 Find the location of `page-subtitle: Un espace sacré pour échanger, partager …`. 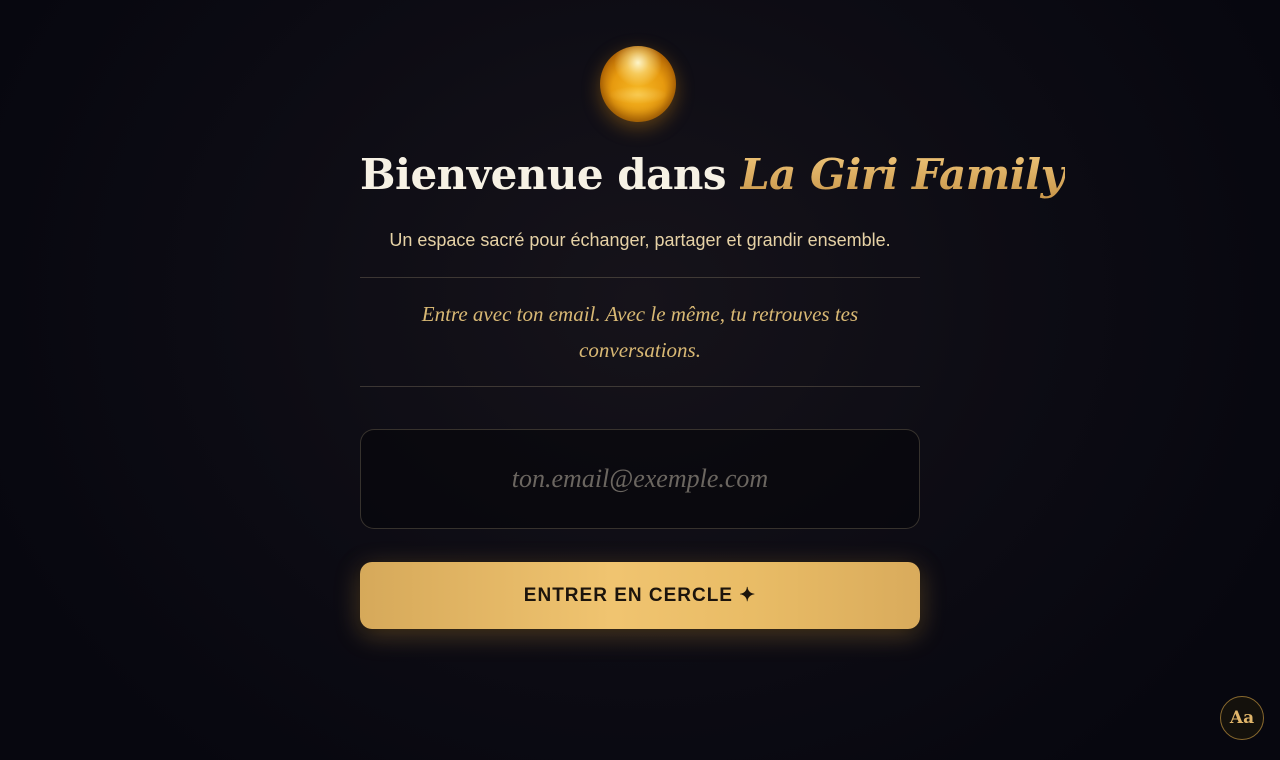

page-subtitle: Un espace sacré pour échanger, partager … is located at coordinates (640, 240).